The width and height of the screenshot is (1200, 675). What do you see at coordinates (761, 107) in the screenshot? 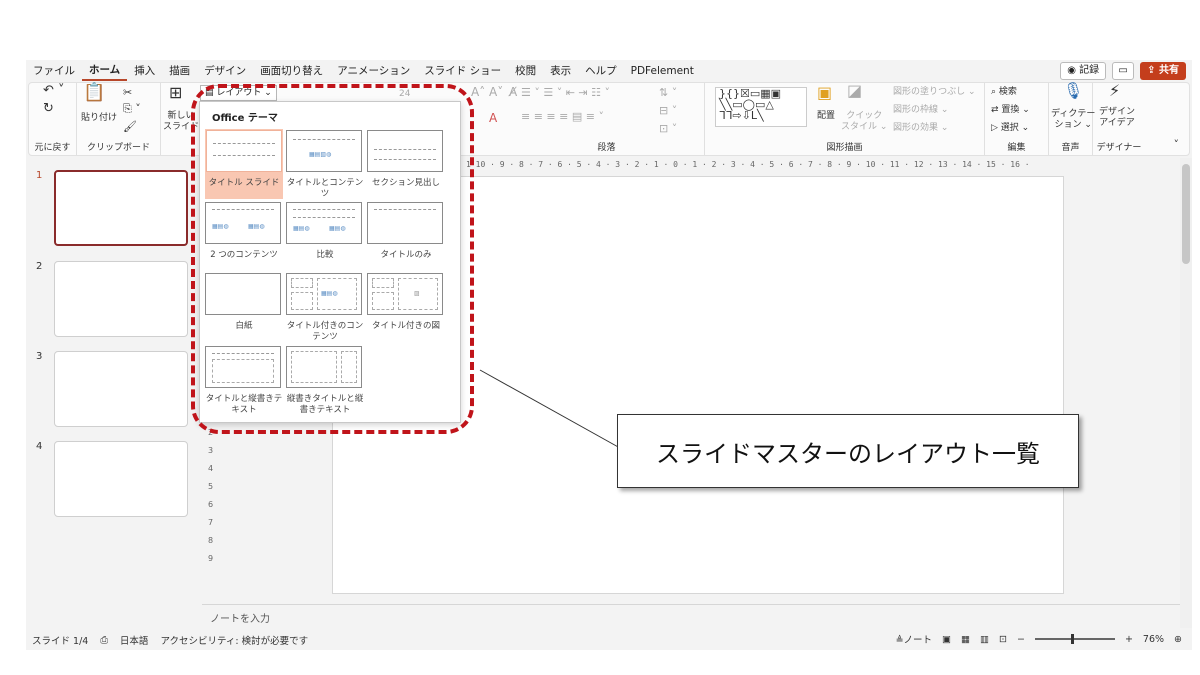
I see `shapes-gallery: }{}☒▭▦▣ ╲╲▭◯▭△ ᒣᒣ⇨⇩ᒪ╲` at bounding box center [761, 107].